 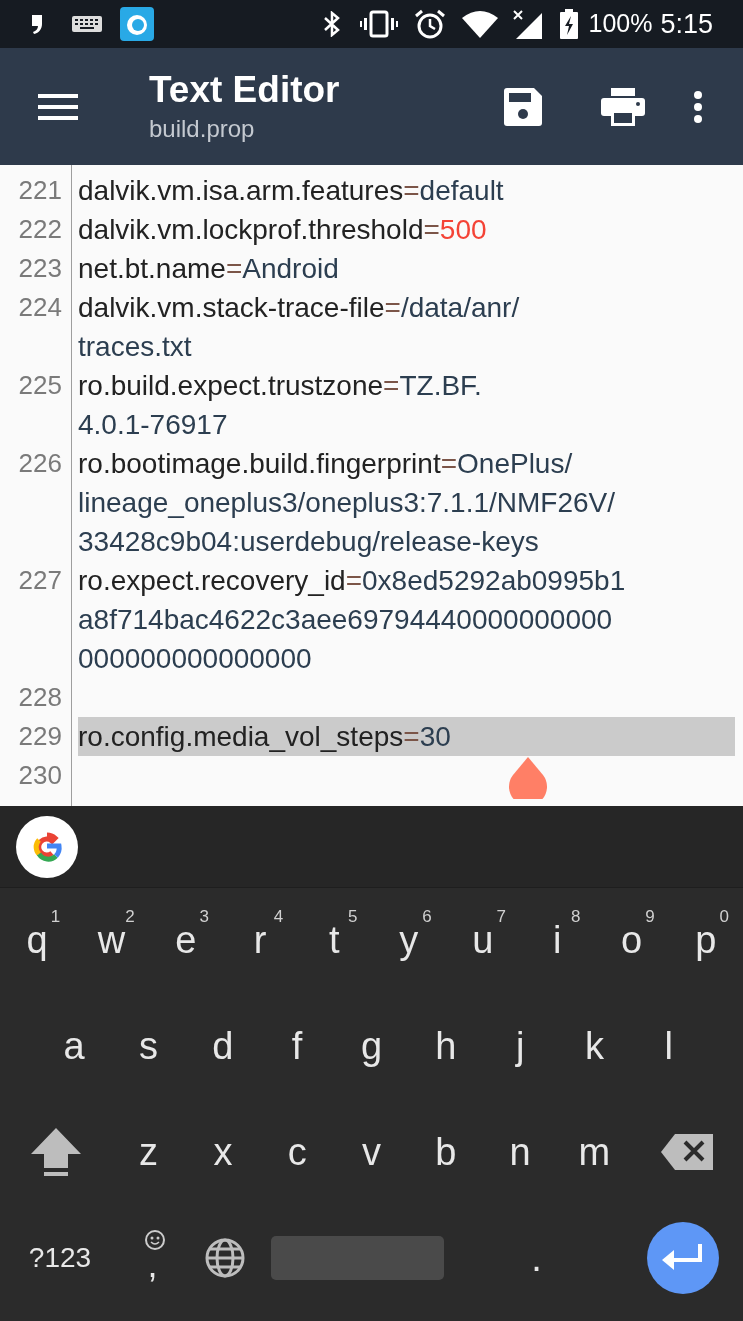 I want to click on battery-percent: 100%, so click(x=620, y=24).